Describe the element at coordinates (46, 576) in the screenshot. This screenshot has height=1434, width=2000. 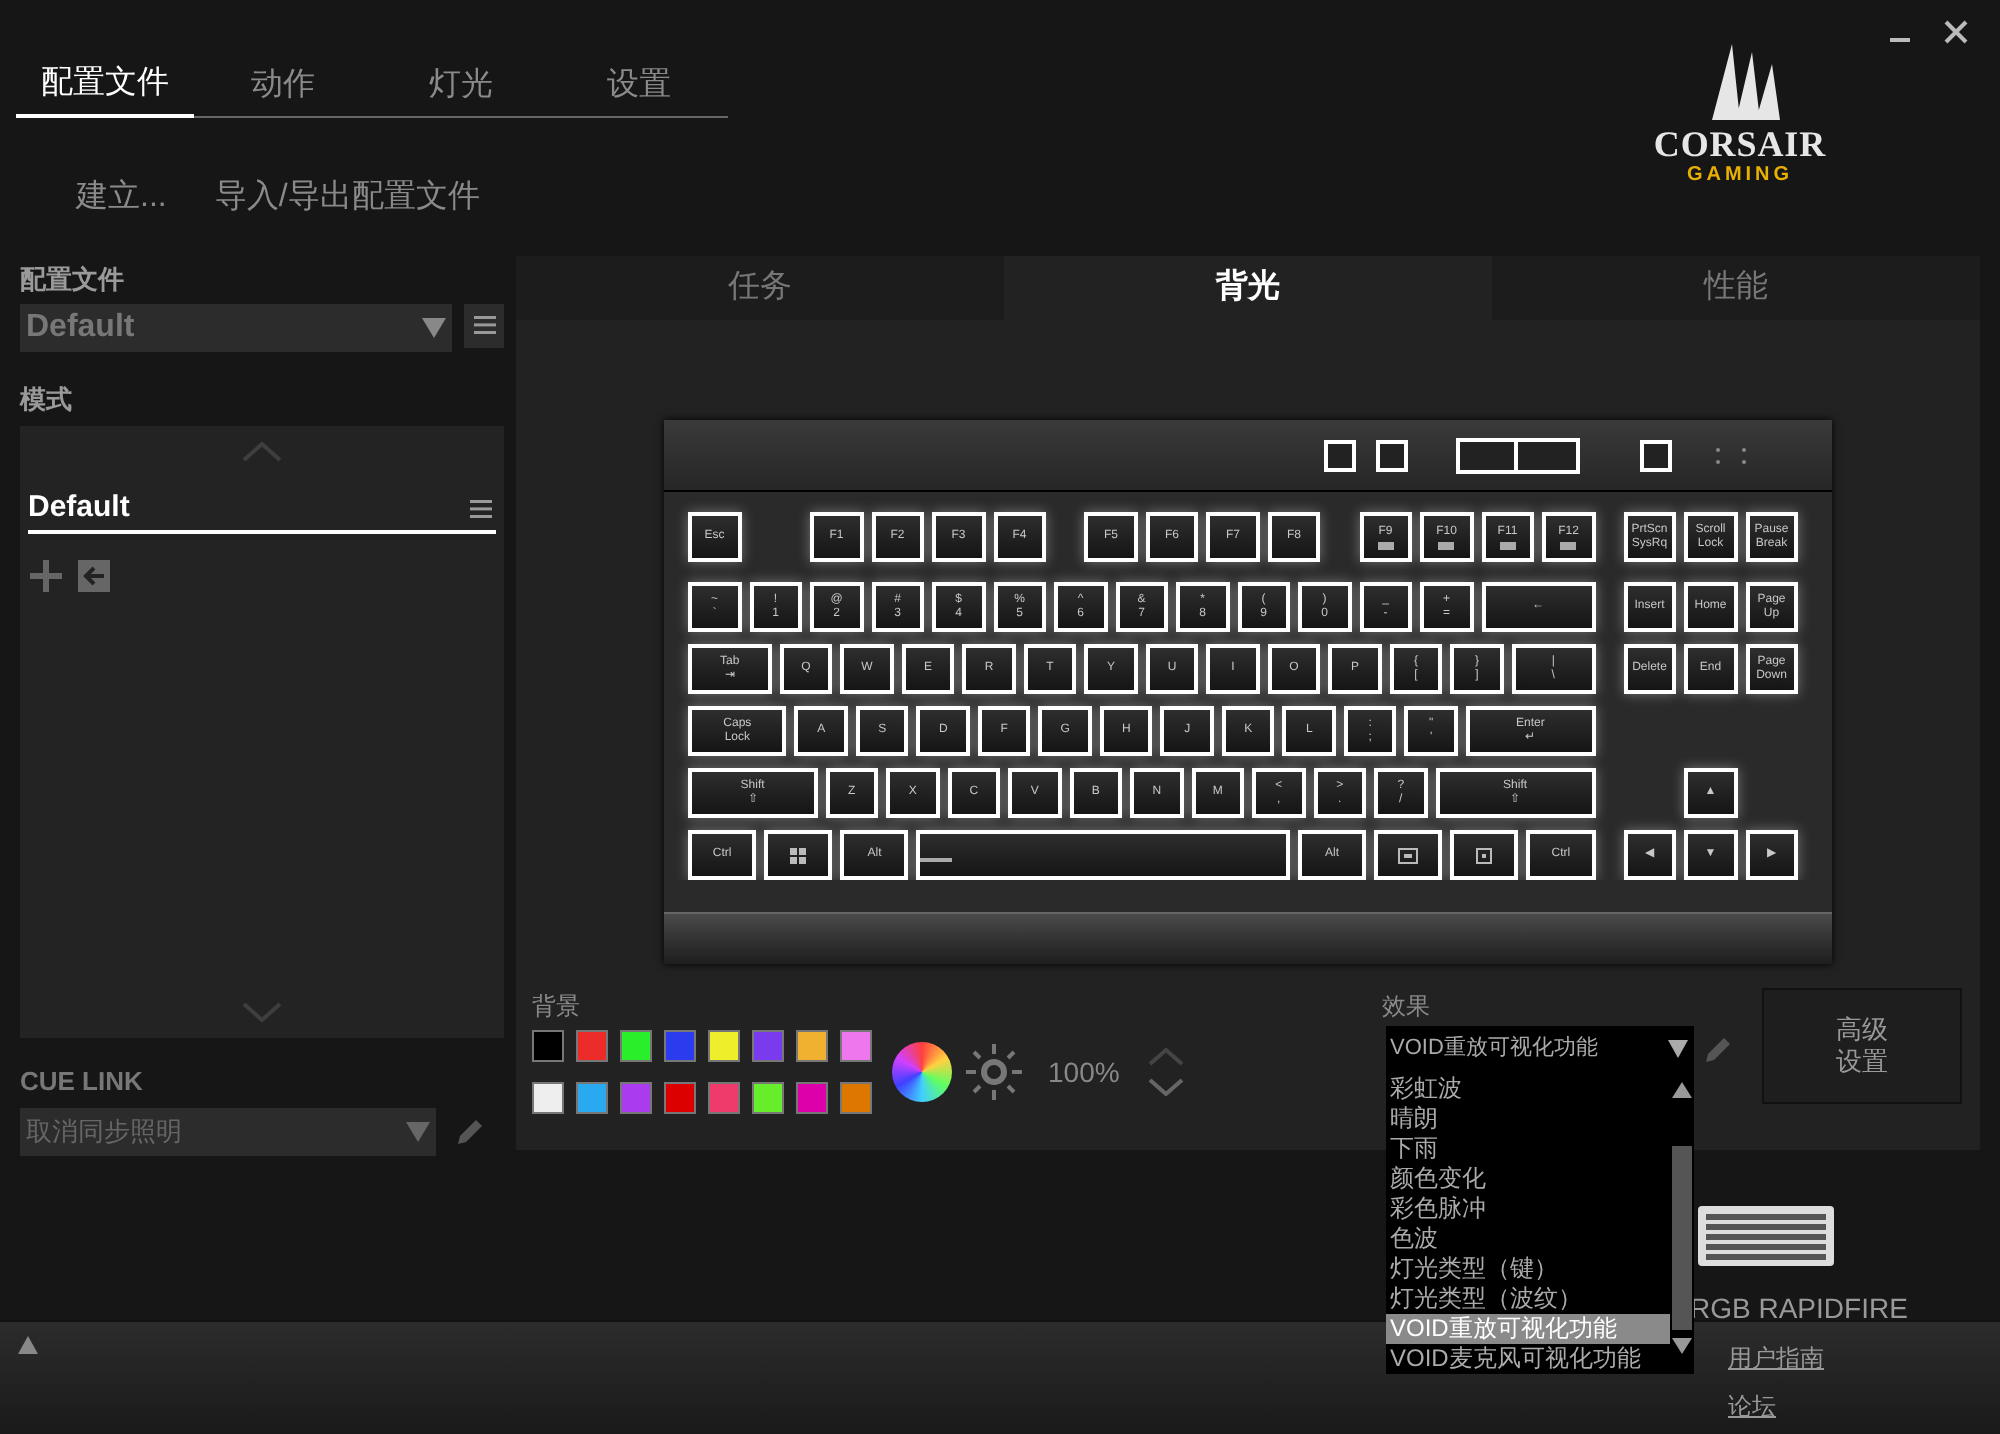
I see `add-icon` at that location.